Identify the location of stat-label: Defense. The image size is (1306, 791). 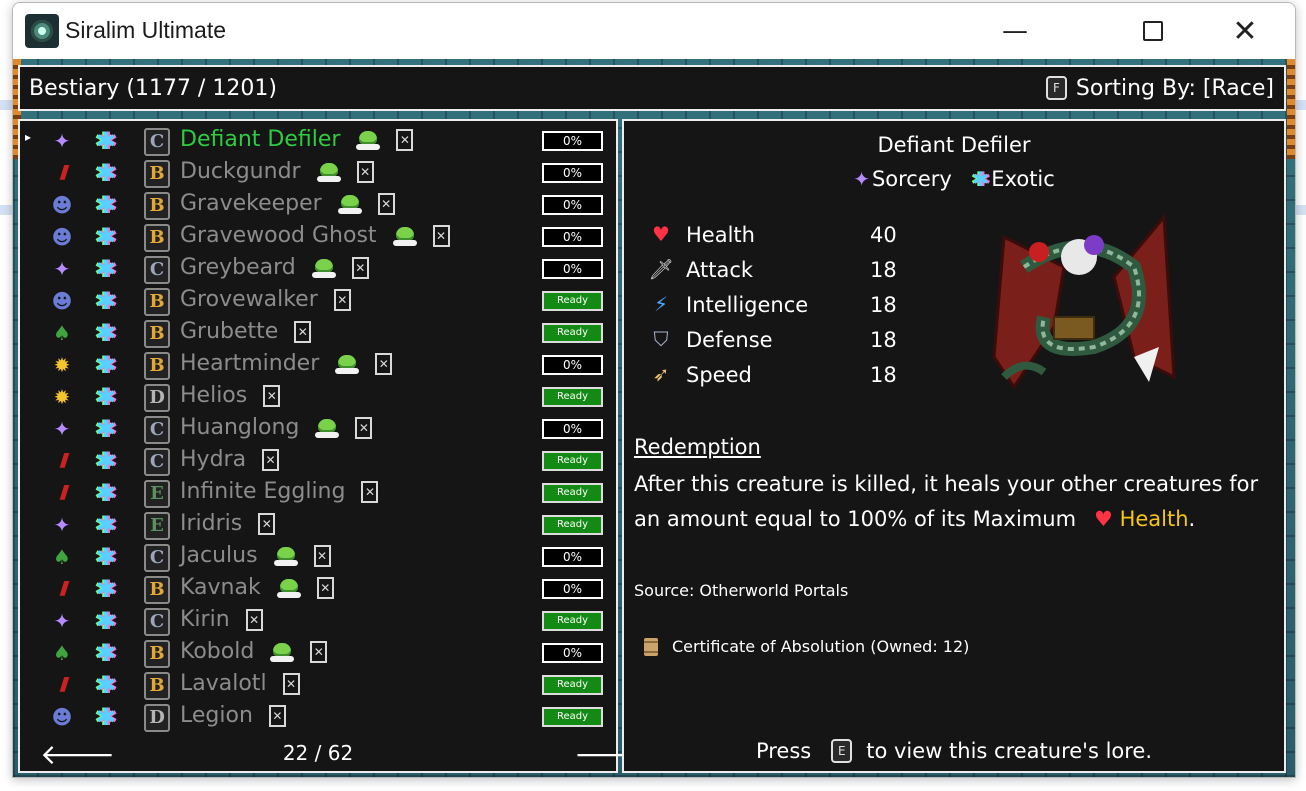
(729, 340).